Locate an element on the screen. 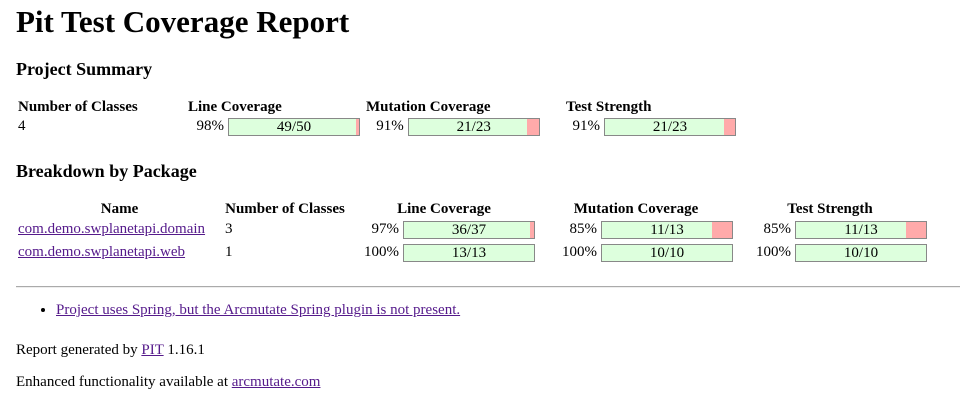 The height and width of the screenshot is (404, 960). package-mutation-bar: 11/13 is located at coordinates (667, 229).